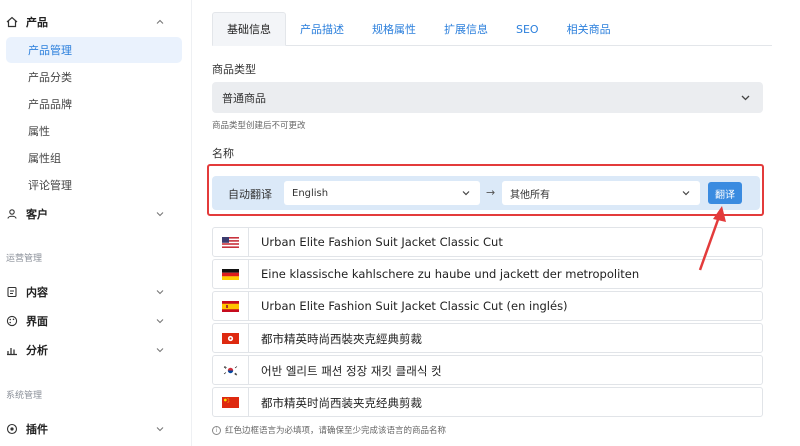 The width and height of the screenshot is (800, 446). I want to click on sidebar-item-label: 评论管理, so click(50, 185).